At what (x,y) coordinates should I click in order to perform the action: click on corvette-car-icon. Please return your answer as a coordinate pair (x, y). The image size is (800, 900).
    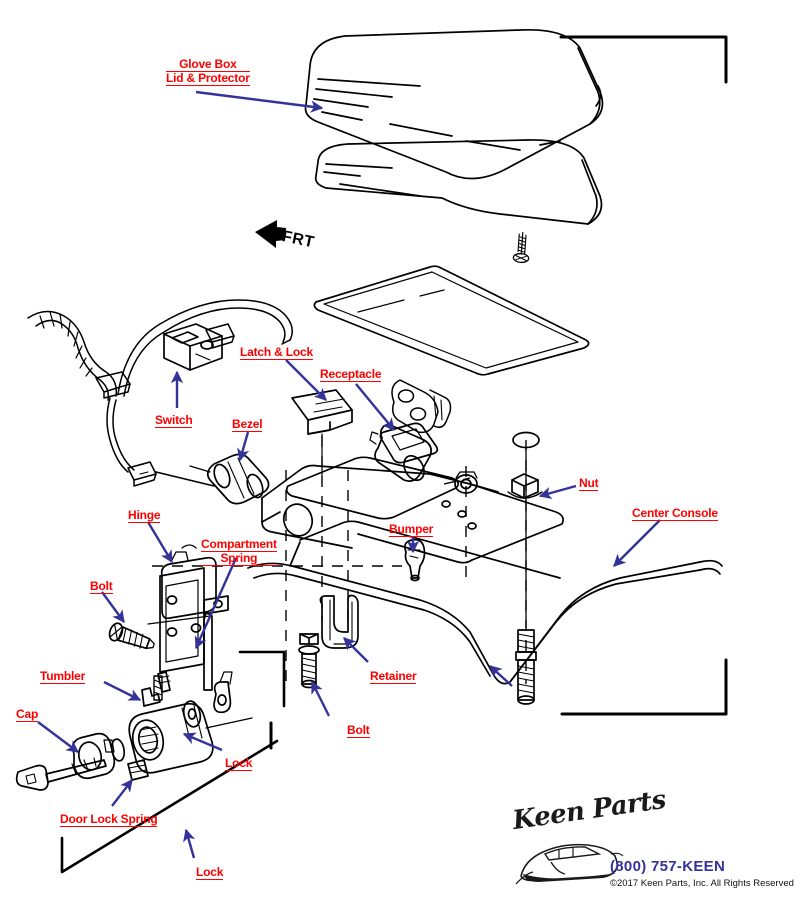
    Looking at the image, I should click on (569, 864).